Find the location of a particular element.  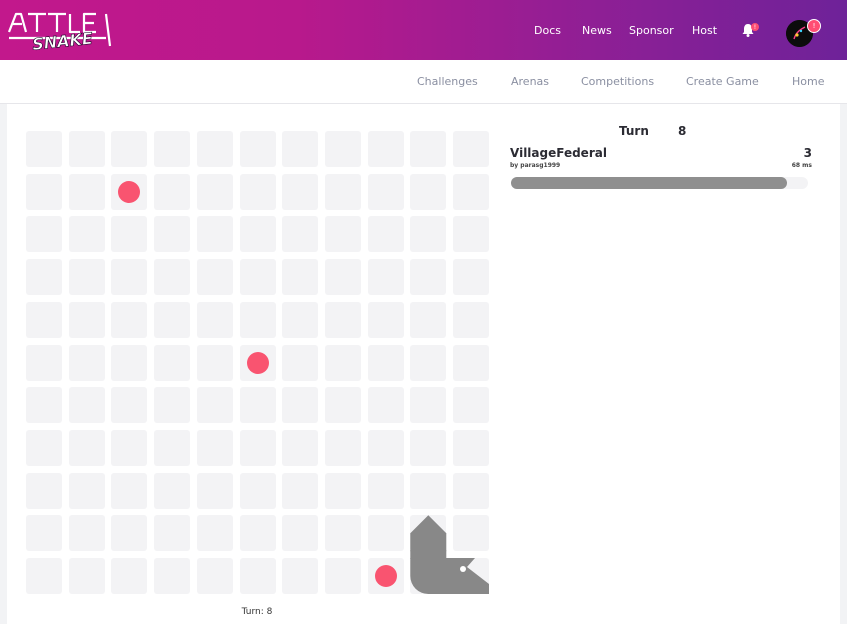

turn-value: 8 is located at coordinates (682, 131).